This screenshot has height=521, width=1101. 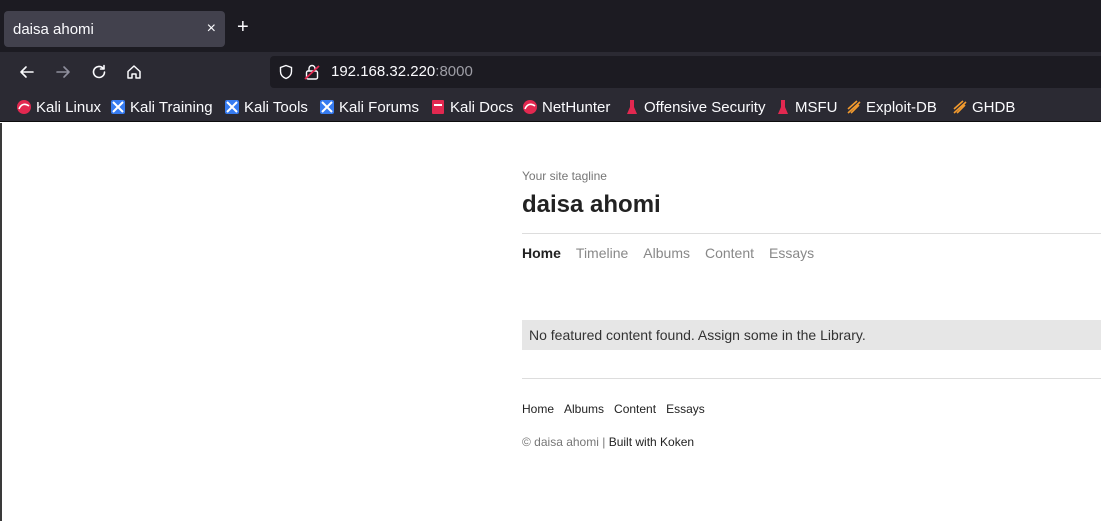 What do you see at coordinates (379, 107) in the screenshot?
I see `bookmark-label: Kali Forums` at bounding box center [379, 107].